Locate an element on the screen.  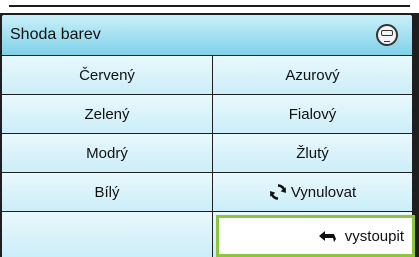
color-green-button: Zelený is located at coordinates (107, 114).